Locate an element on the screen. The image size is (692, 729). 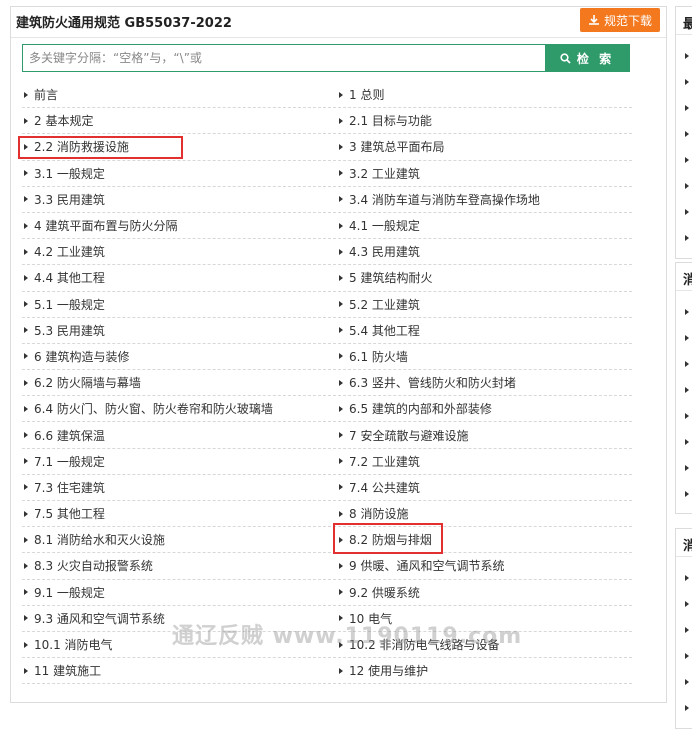
toc-item: 5.1 一般规定 is located at coordinates (174, 304).